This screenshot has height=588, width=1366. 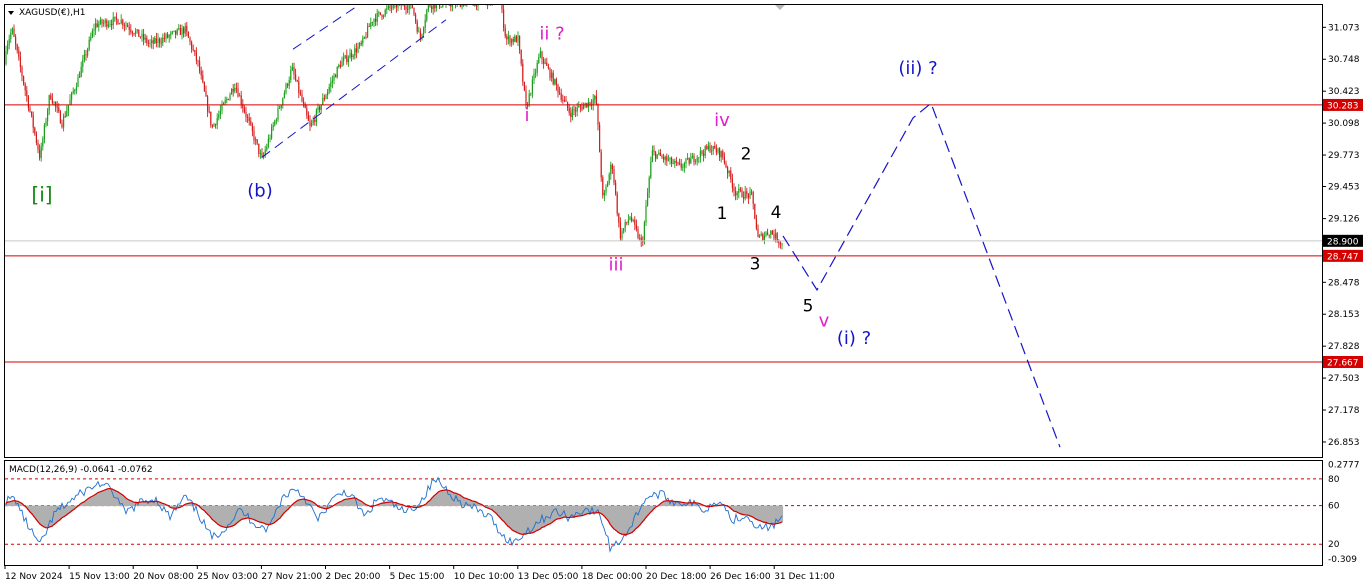 I want to click on x-tick-label: 12 Nov 2024, so click(x=34, y=577).